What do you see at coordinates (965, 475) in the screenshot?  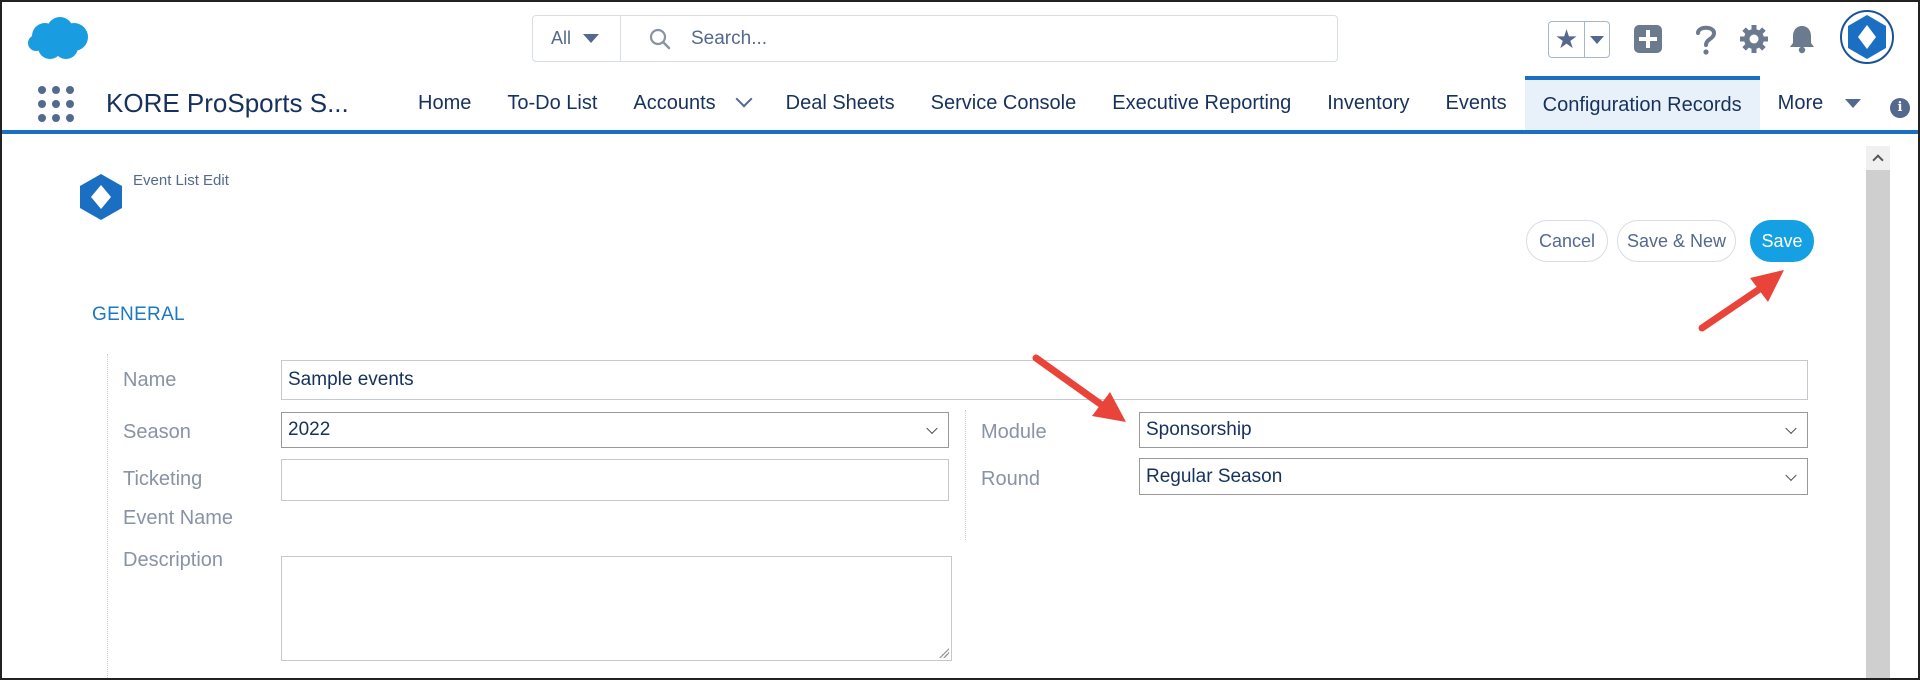 I see `column-divider` at bounding box center [965, 475].